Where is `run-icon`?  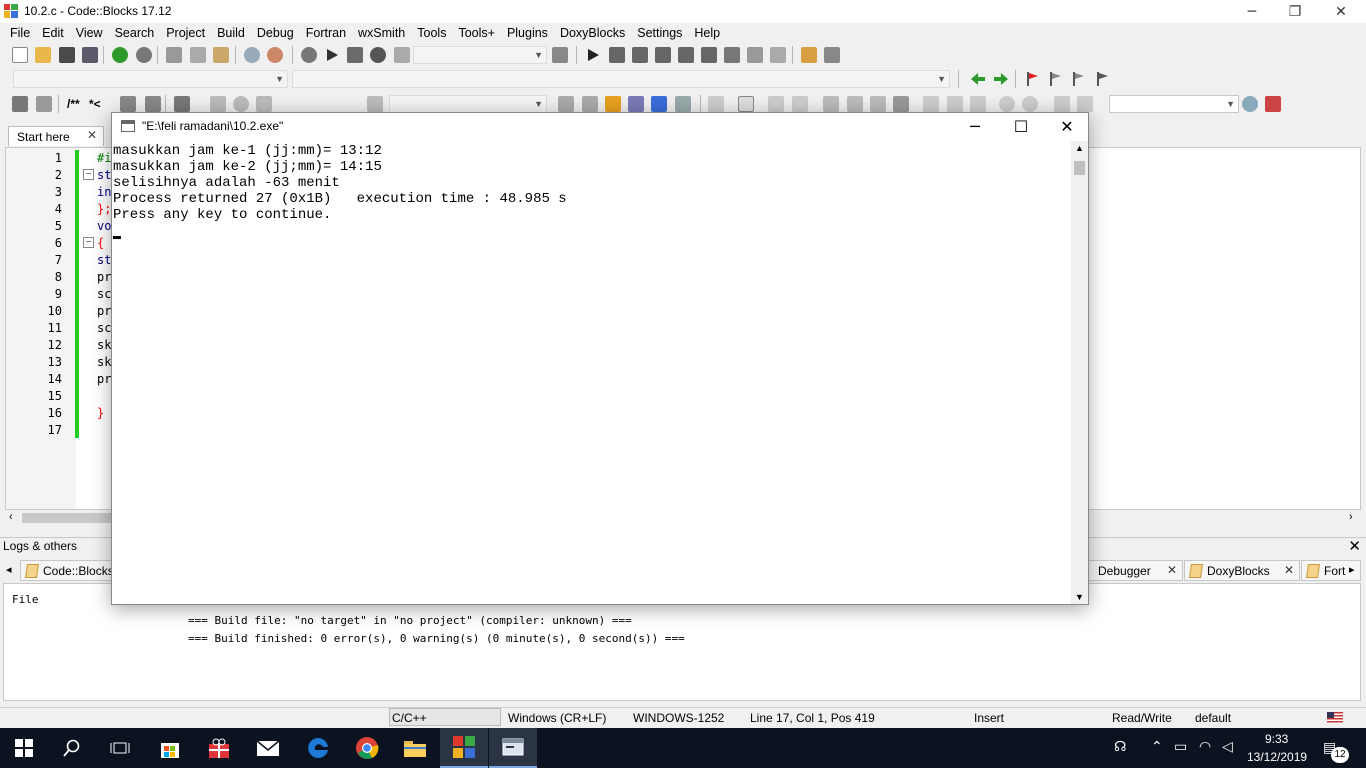 run-icon is located at coordinates (332, 55).